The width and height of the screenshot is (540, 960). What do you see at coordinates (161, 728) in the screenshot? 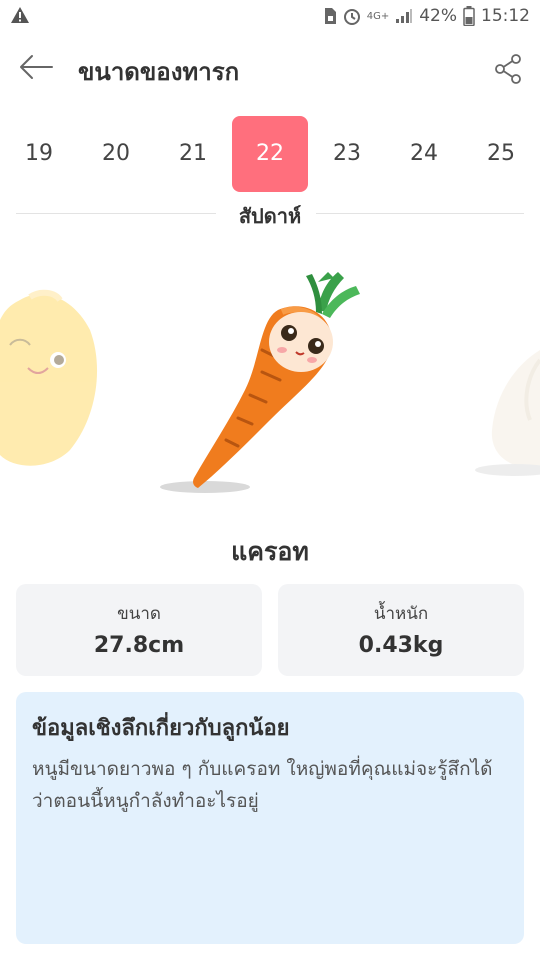
I see `insight-title: ข้อมูลเชิงลึกเกี่ยวกับลูกน้อย` at bounding box center [161, 728].